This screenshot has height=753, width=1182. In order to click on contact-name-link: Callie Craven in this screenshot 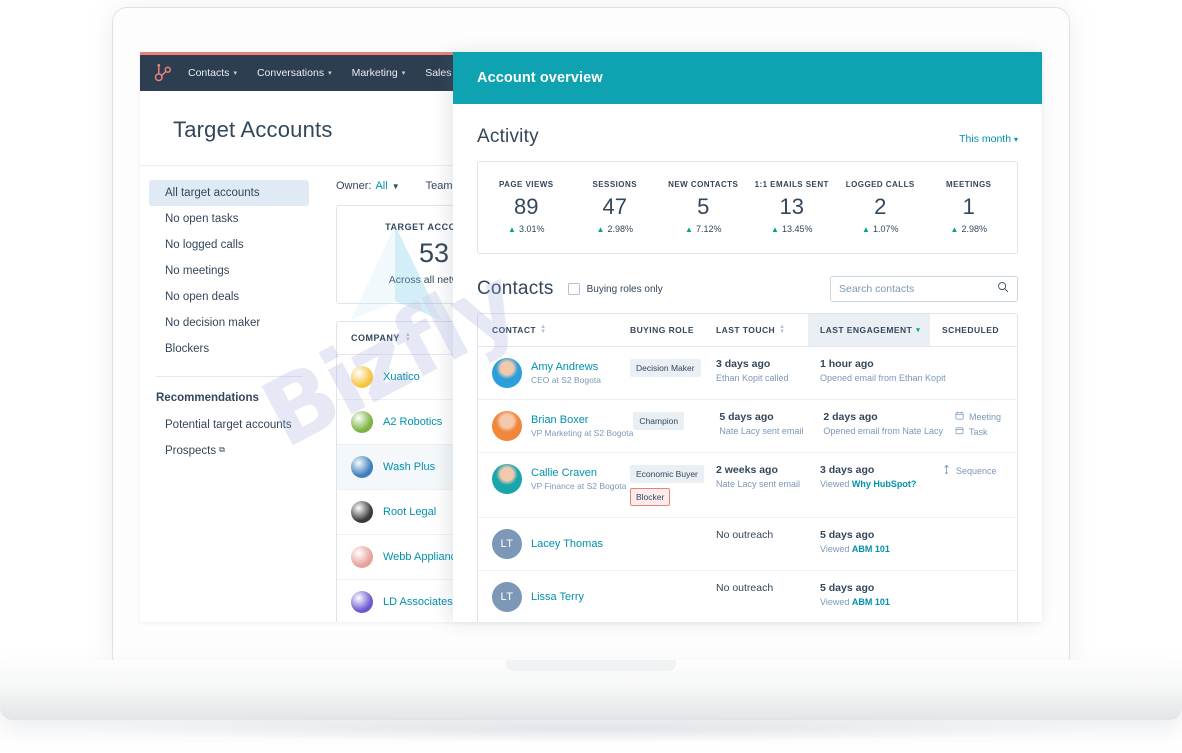, I will do `click(578, 473)`.